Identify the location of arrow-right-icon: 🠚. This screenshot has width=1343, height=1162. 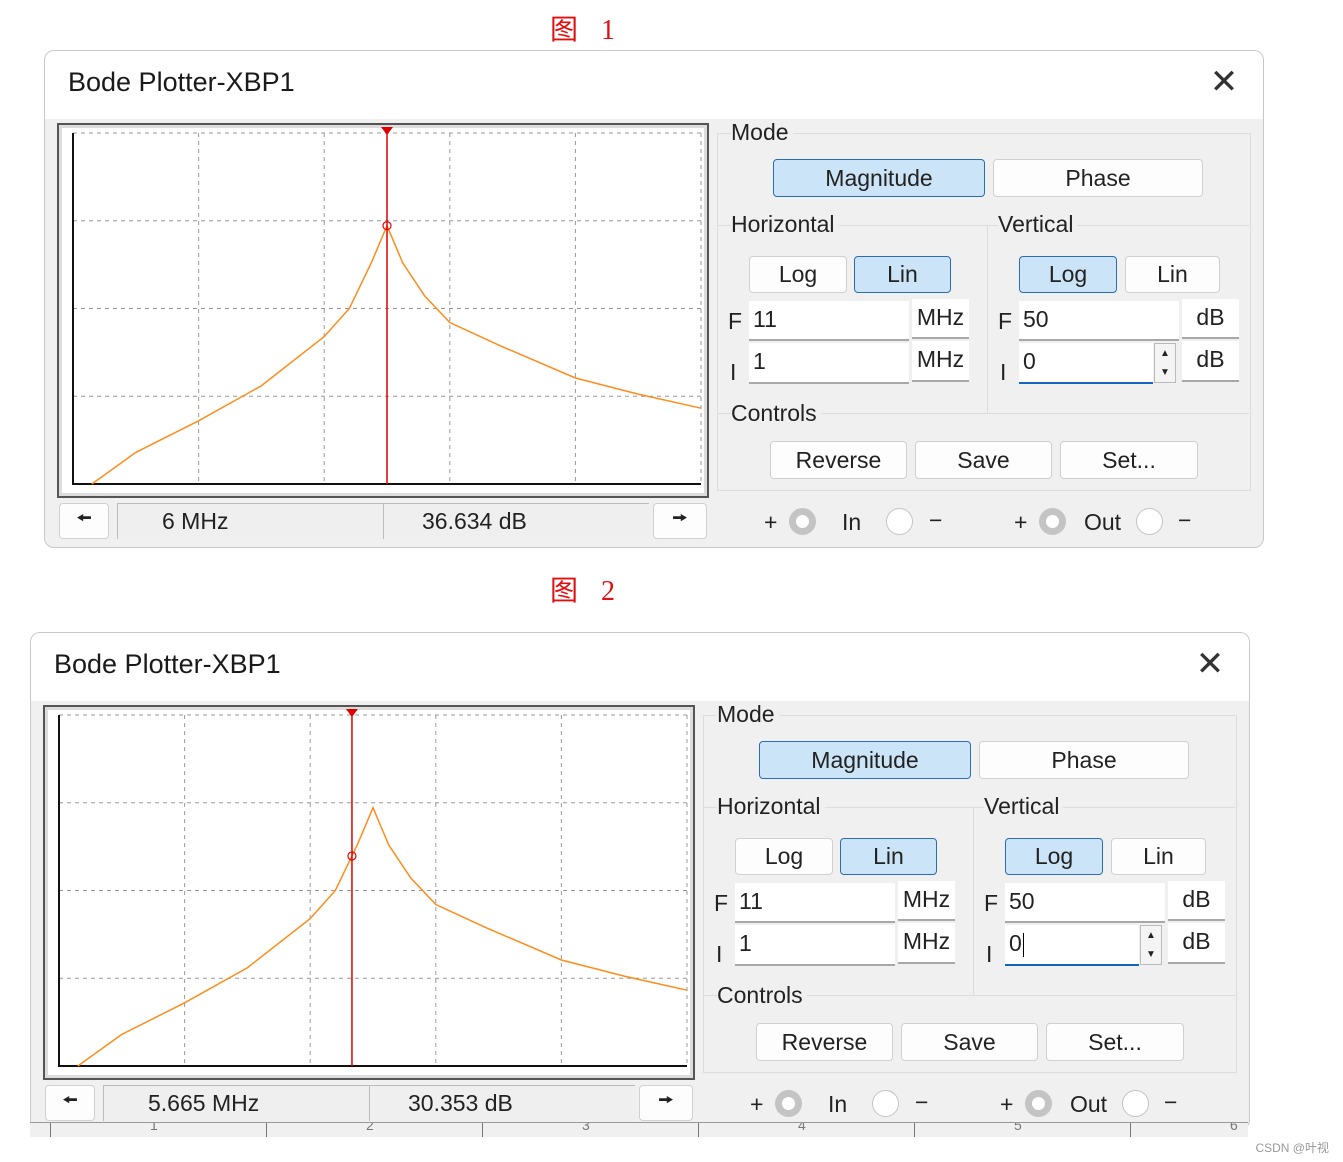
(680, 518).